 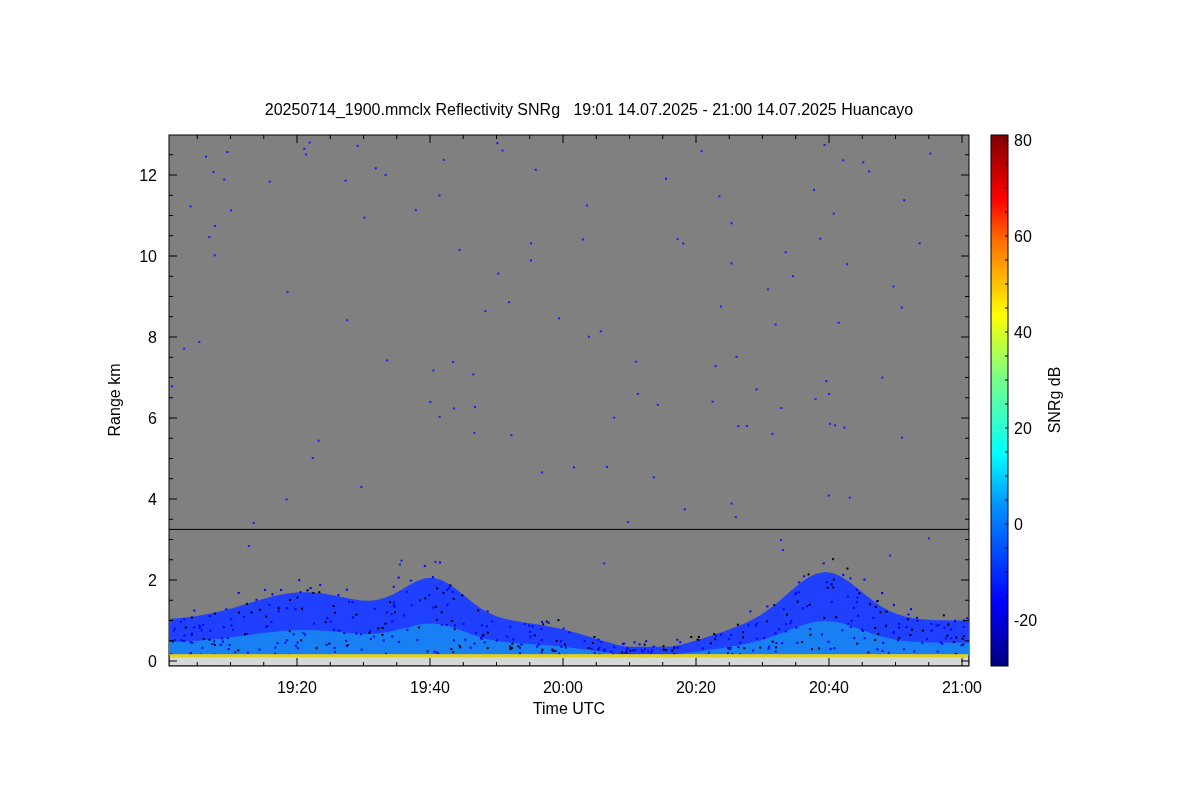 I want to click on colorbar-tick-label: 60, so click(x=1023, y=236).